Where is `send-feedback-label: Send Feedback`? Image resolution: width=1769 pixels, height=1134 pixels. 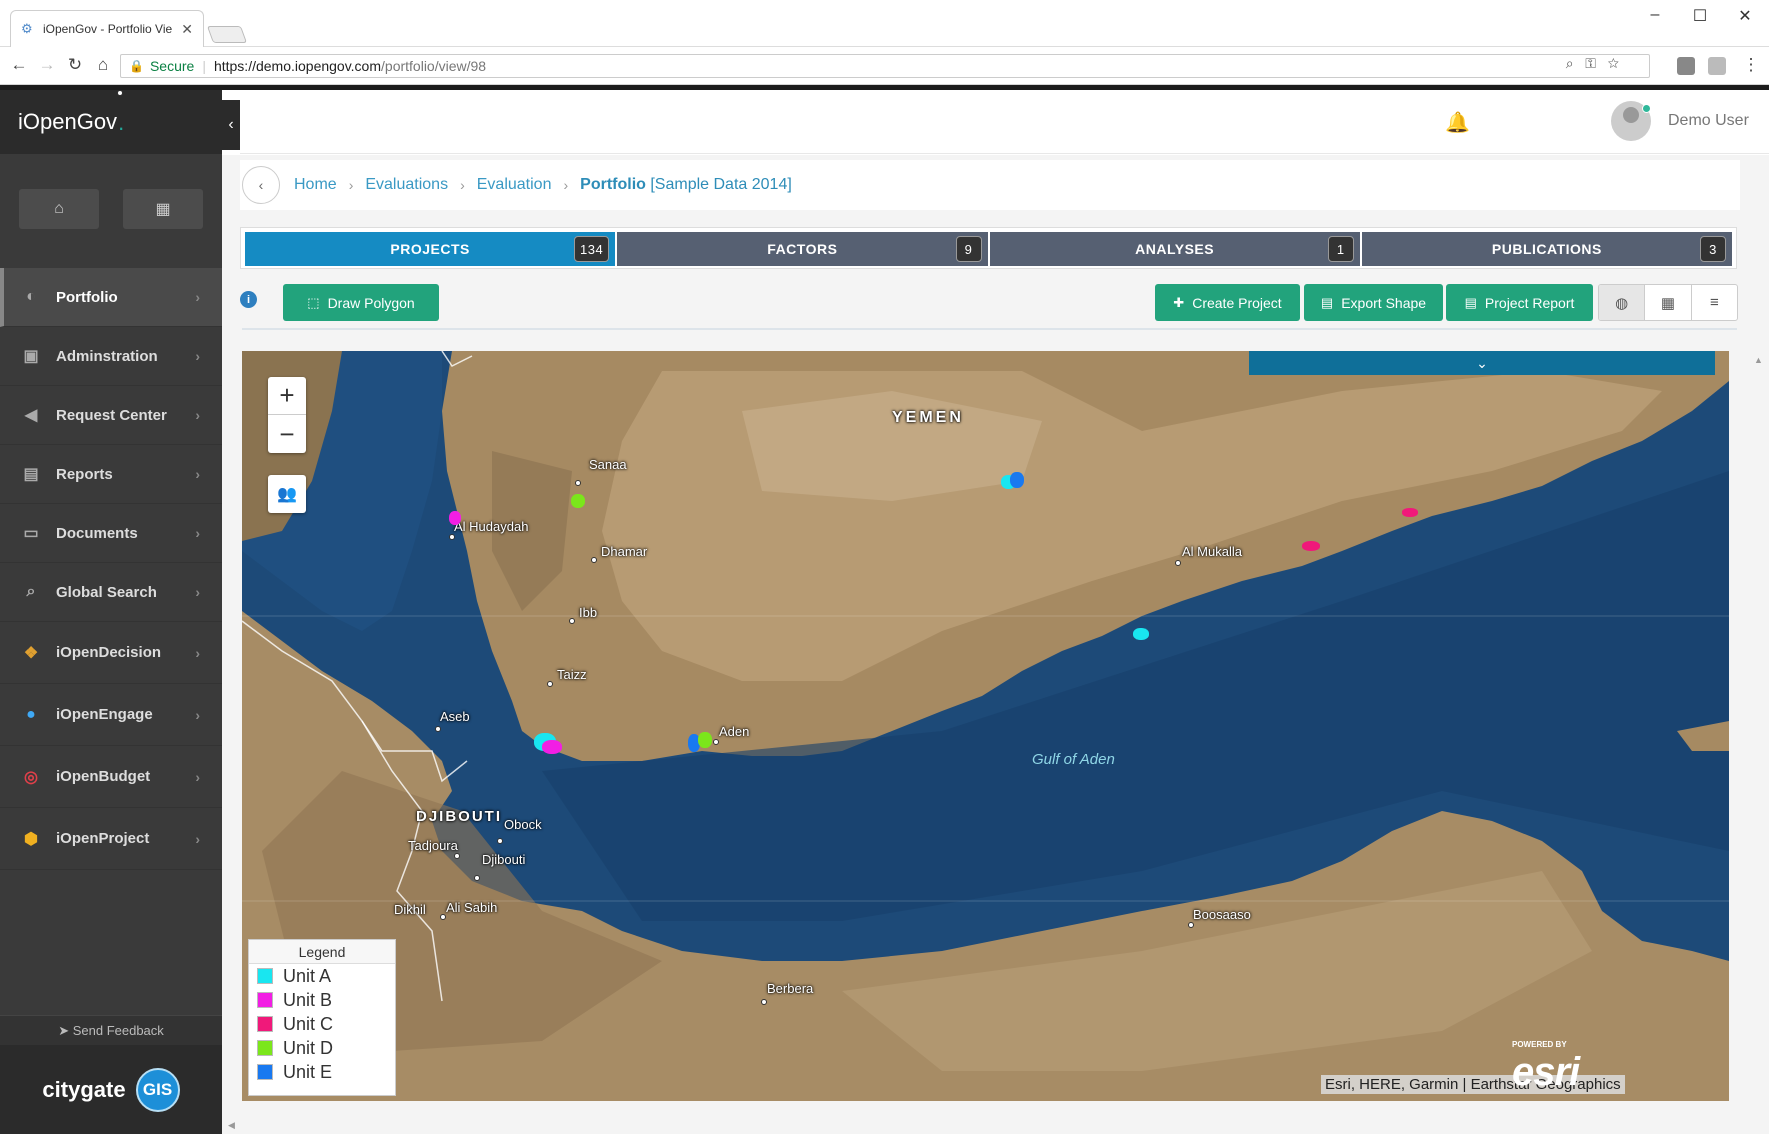
send-feedback-label: Send Feedback is located at coordinates (118, 1030).